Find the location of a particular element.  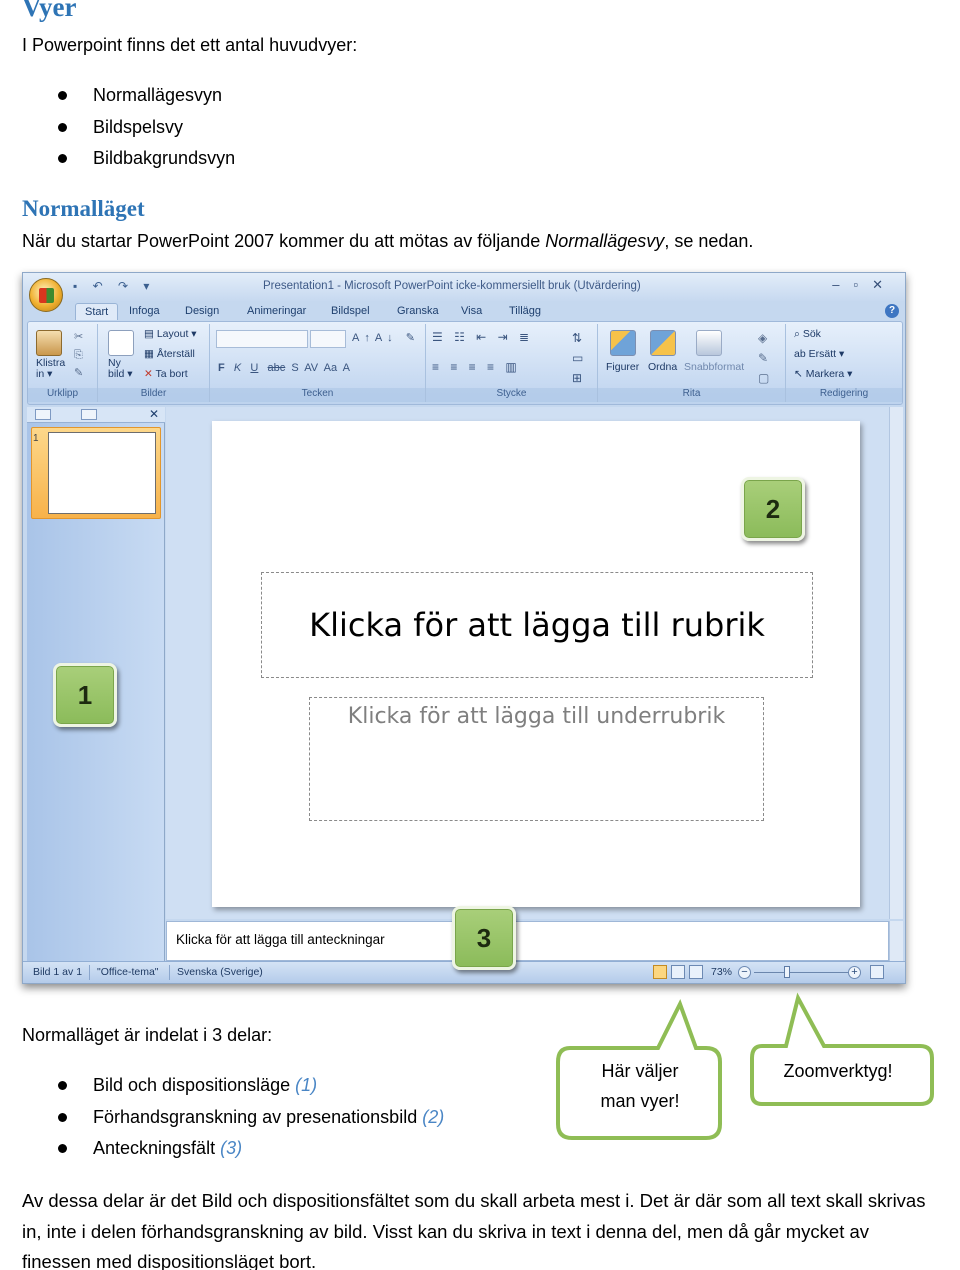

outline-tab-icon is located at coordinates (89, 414).